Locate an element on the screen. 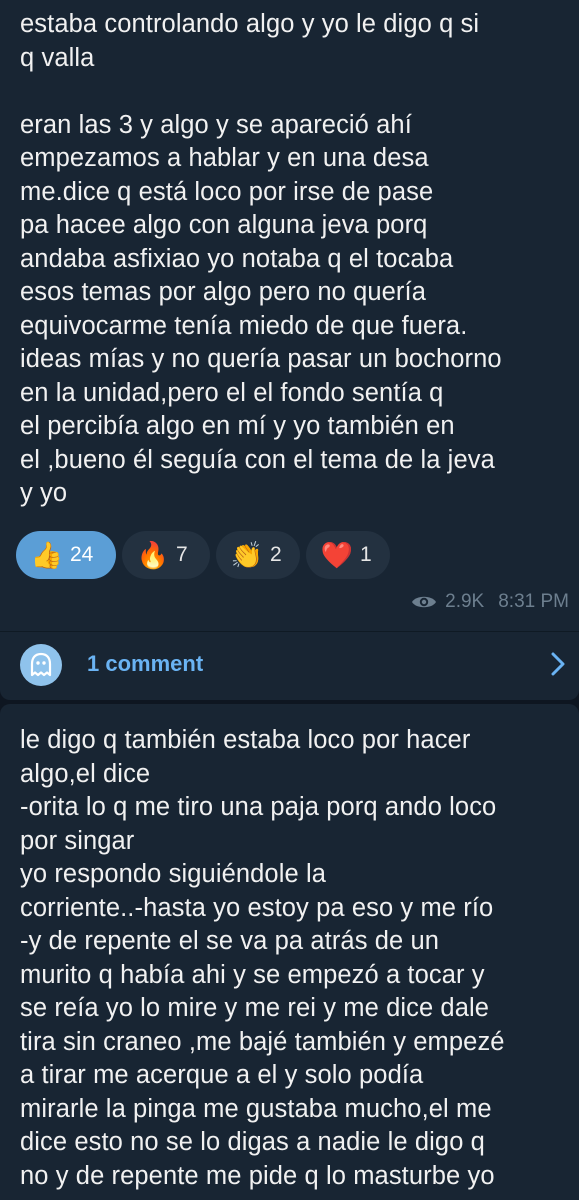 The height and width of the screenshot is (1200, 579). ghost-icon is located at coordinates (41, 665).